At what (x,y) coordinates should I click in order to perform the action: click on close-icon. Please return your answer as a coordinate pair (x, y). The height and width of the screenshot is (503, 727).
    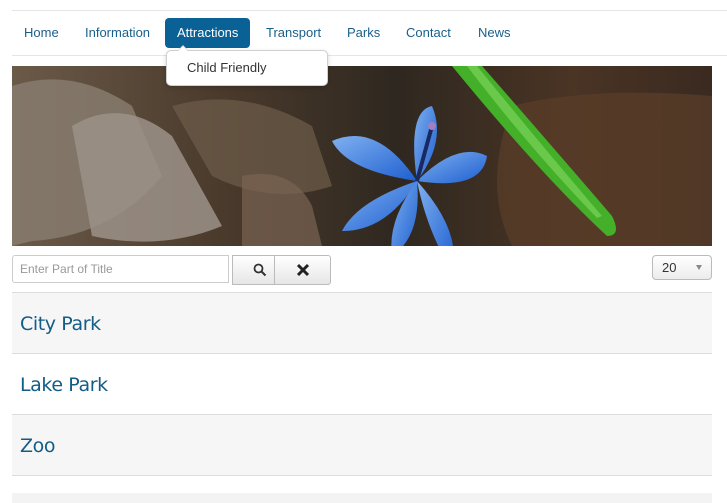
    Looking at the image, I should click on (302, 270).